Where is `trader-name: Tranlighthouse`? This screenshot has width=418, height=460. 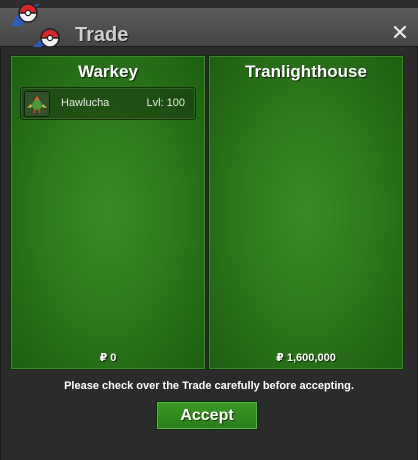 trader-name: Tranlighthouse is located at coordinates (306, 71).